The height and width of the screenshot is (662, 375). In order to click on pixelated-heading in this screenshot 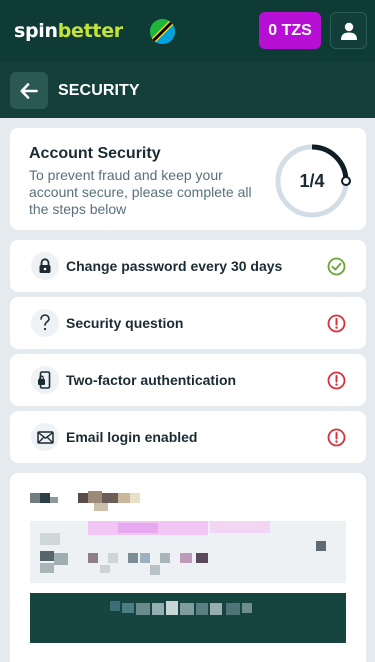, I will do `click(90, 501)`.